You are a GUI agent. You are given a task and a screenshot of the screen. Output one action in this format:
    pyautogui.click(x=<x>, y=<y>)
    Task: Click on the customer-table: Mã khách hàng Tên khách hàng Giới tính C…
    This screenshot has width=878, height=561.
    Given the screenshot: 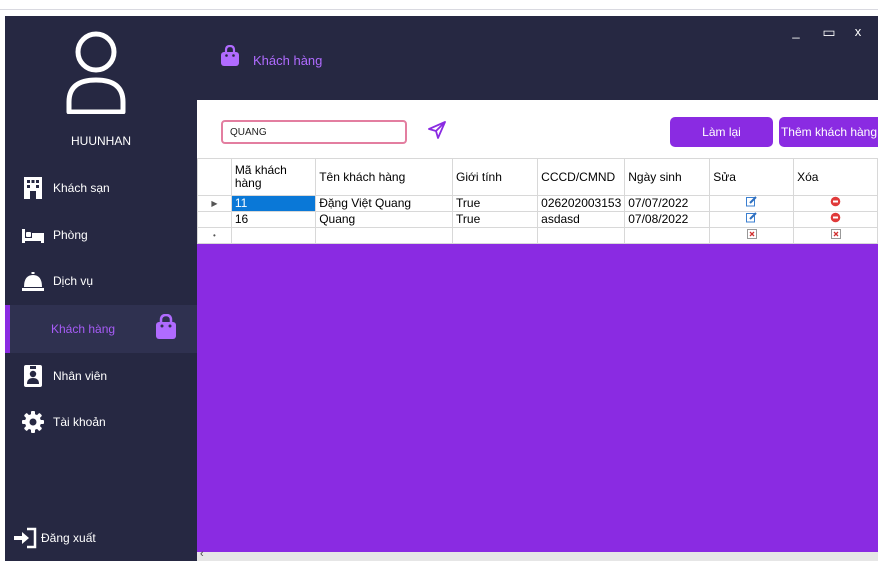 What is the action you would take?
    pyautogui.click(x=537, y=201)
    